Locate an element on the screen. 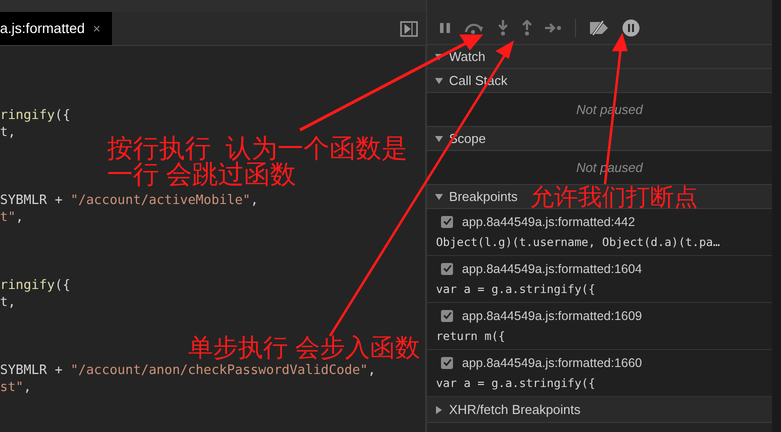 This screenshot has width=781, height=432. code-line: st", is located at coordinates (16, 387).